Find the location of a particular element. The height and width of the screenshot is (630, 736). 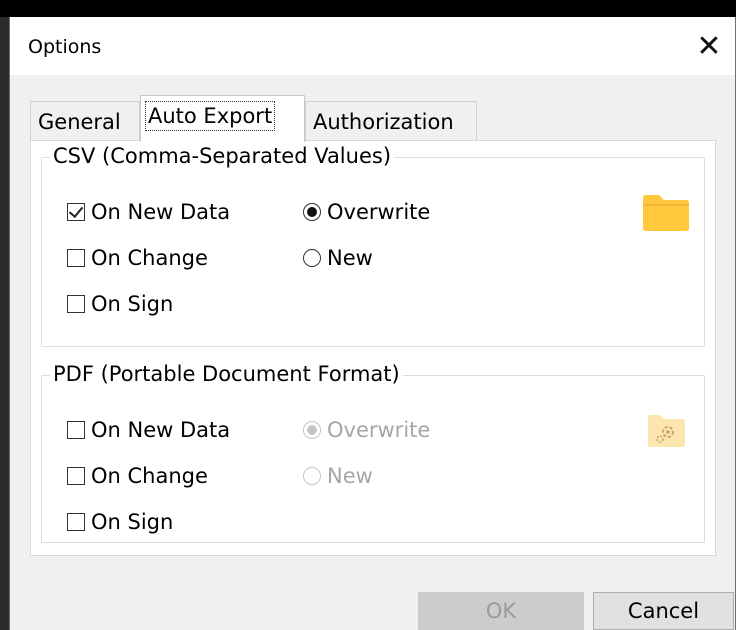

csv-on-sign-checkbox: On Sign is located at coordinates (120, 304).